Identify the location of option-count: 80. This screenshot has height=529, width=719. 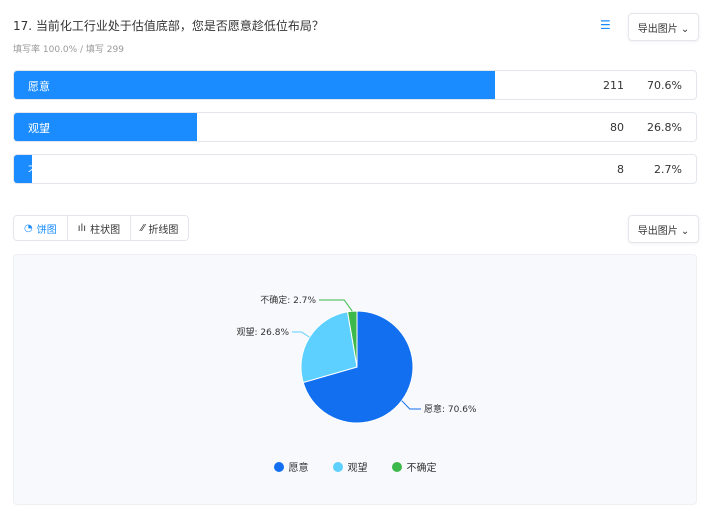
(617, 127).